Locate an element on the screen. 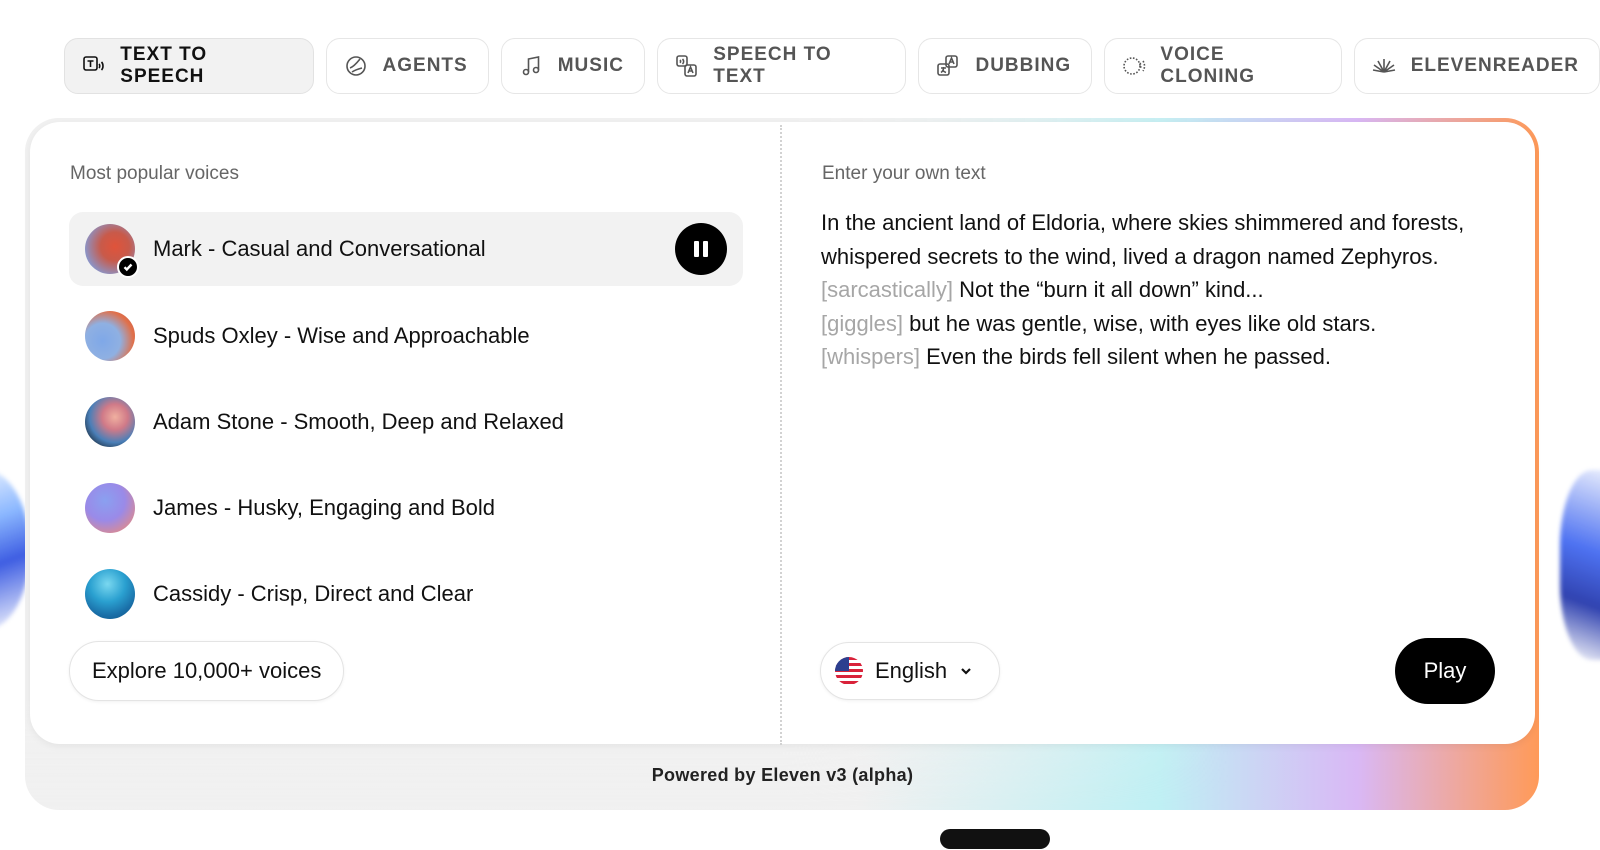 The height and width of the screenshot is (850, 1600). tab-dubbing: DUBBING is located at coordinates (1005, 66).